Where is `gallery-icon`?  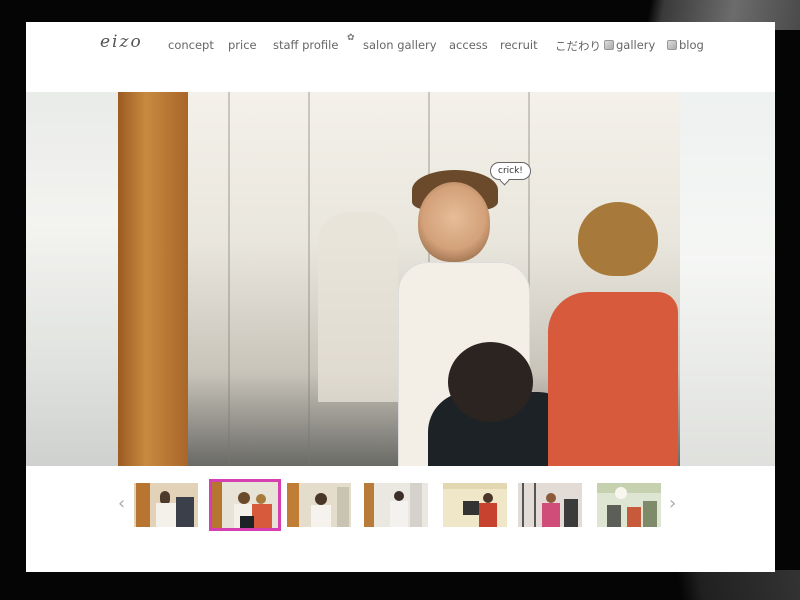 gallery-icon is located at coordinates (609, 45).